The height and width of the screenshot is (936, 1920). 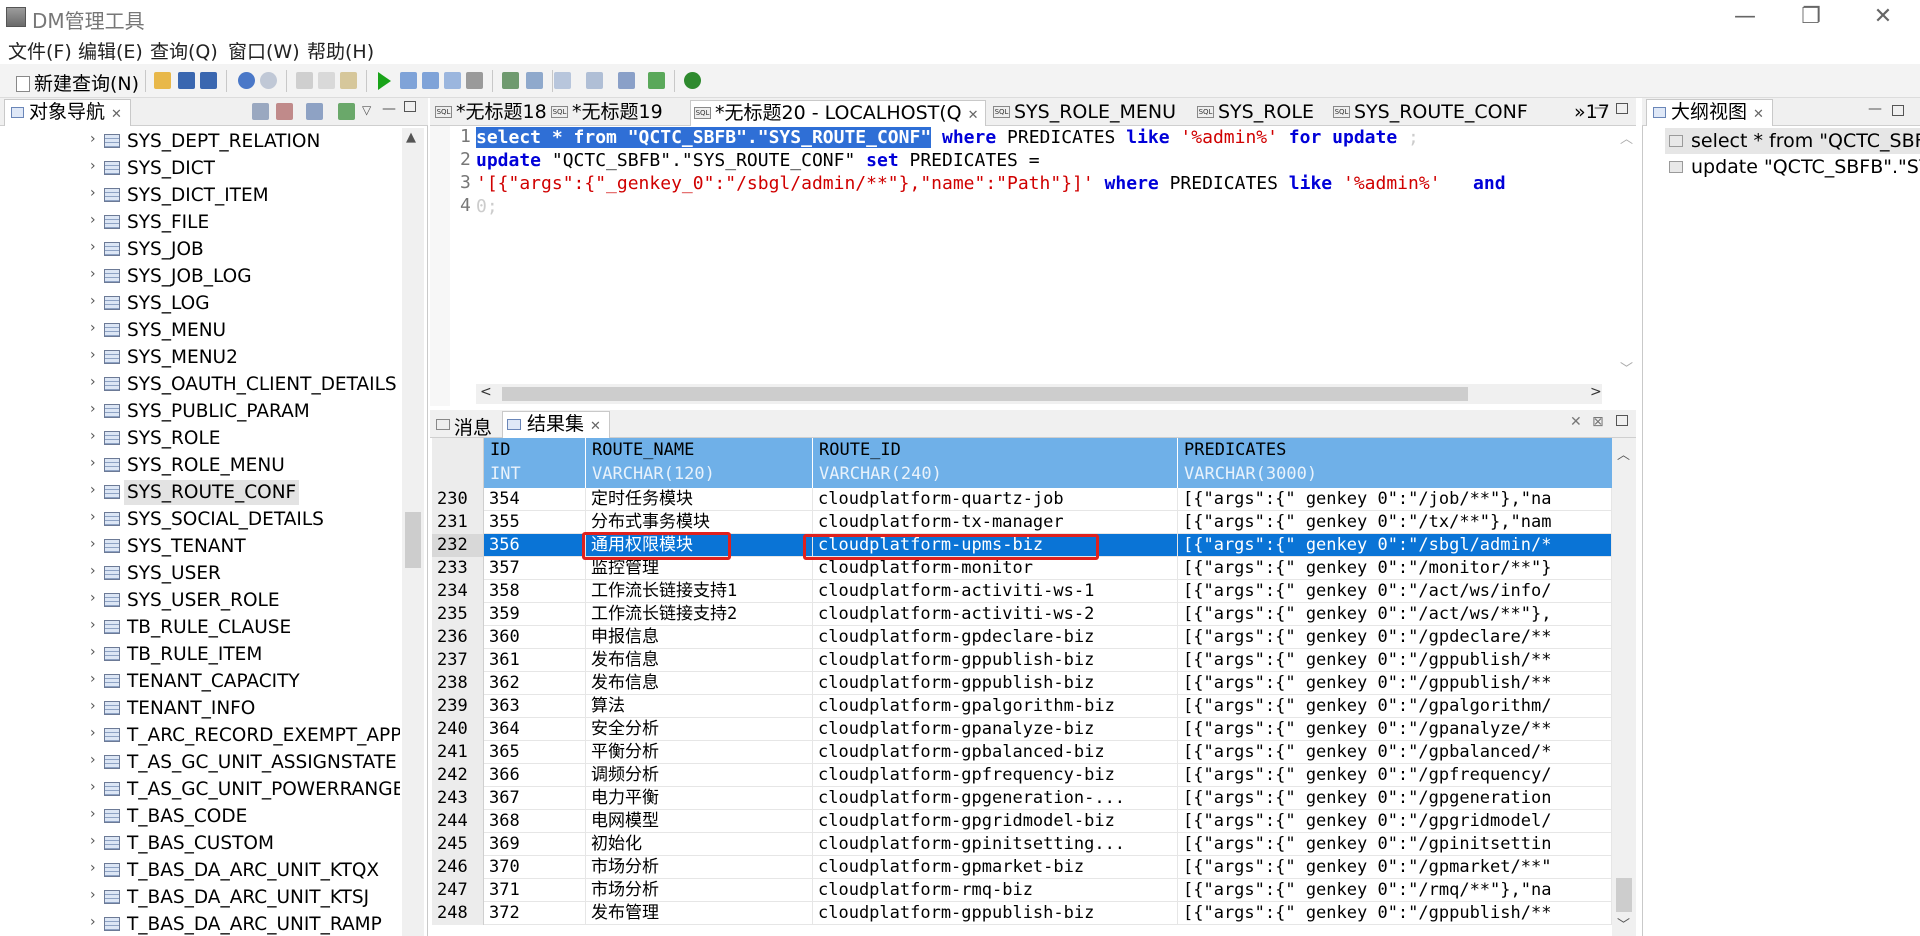 I want to click on tab-object-navigator: 对象导航 ✕, so click(x=67, y=112).